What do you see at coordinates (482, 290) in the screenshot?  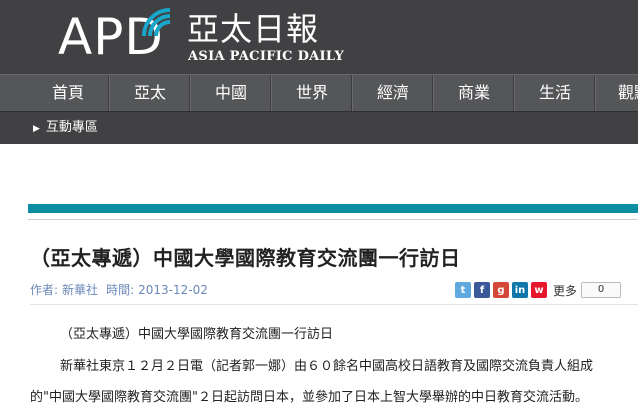 I see `facebook-icon: f` at bounding box center [482, 290].